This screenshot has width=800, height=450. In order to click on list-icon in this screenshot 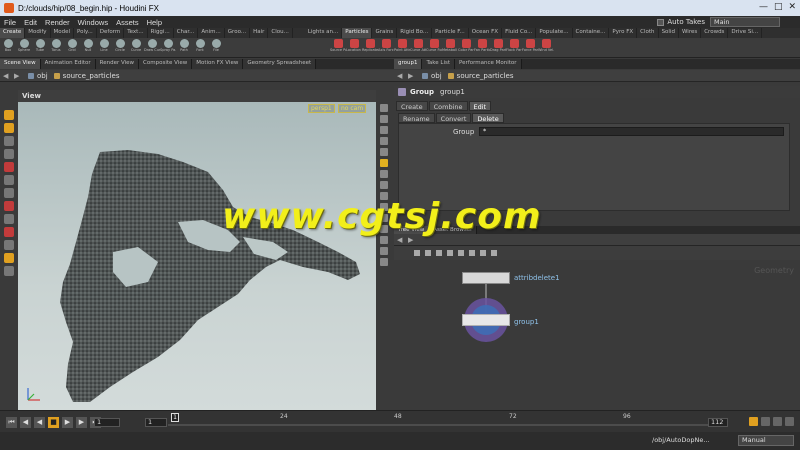, I will do `click(417, 253)`.